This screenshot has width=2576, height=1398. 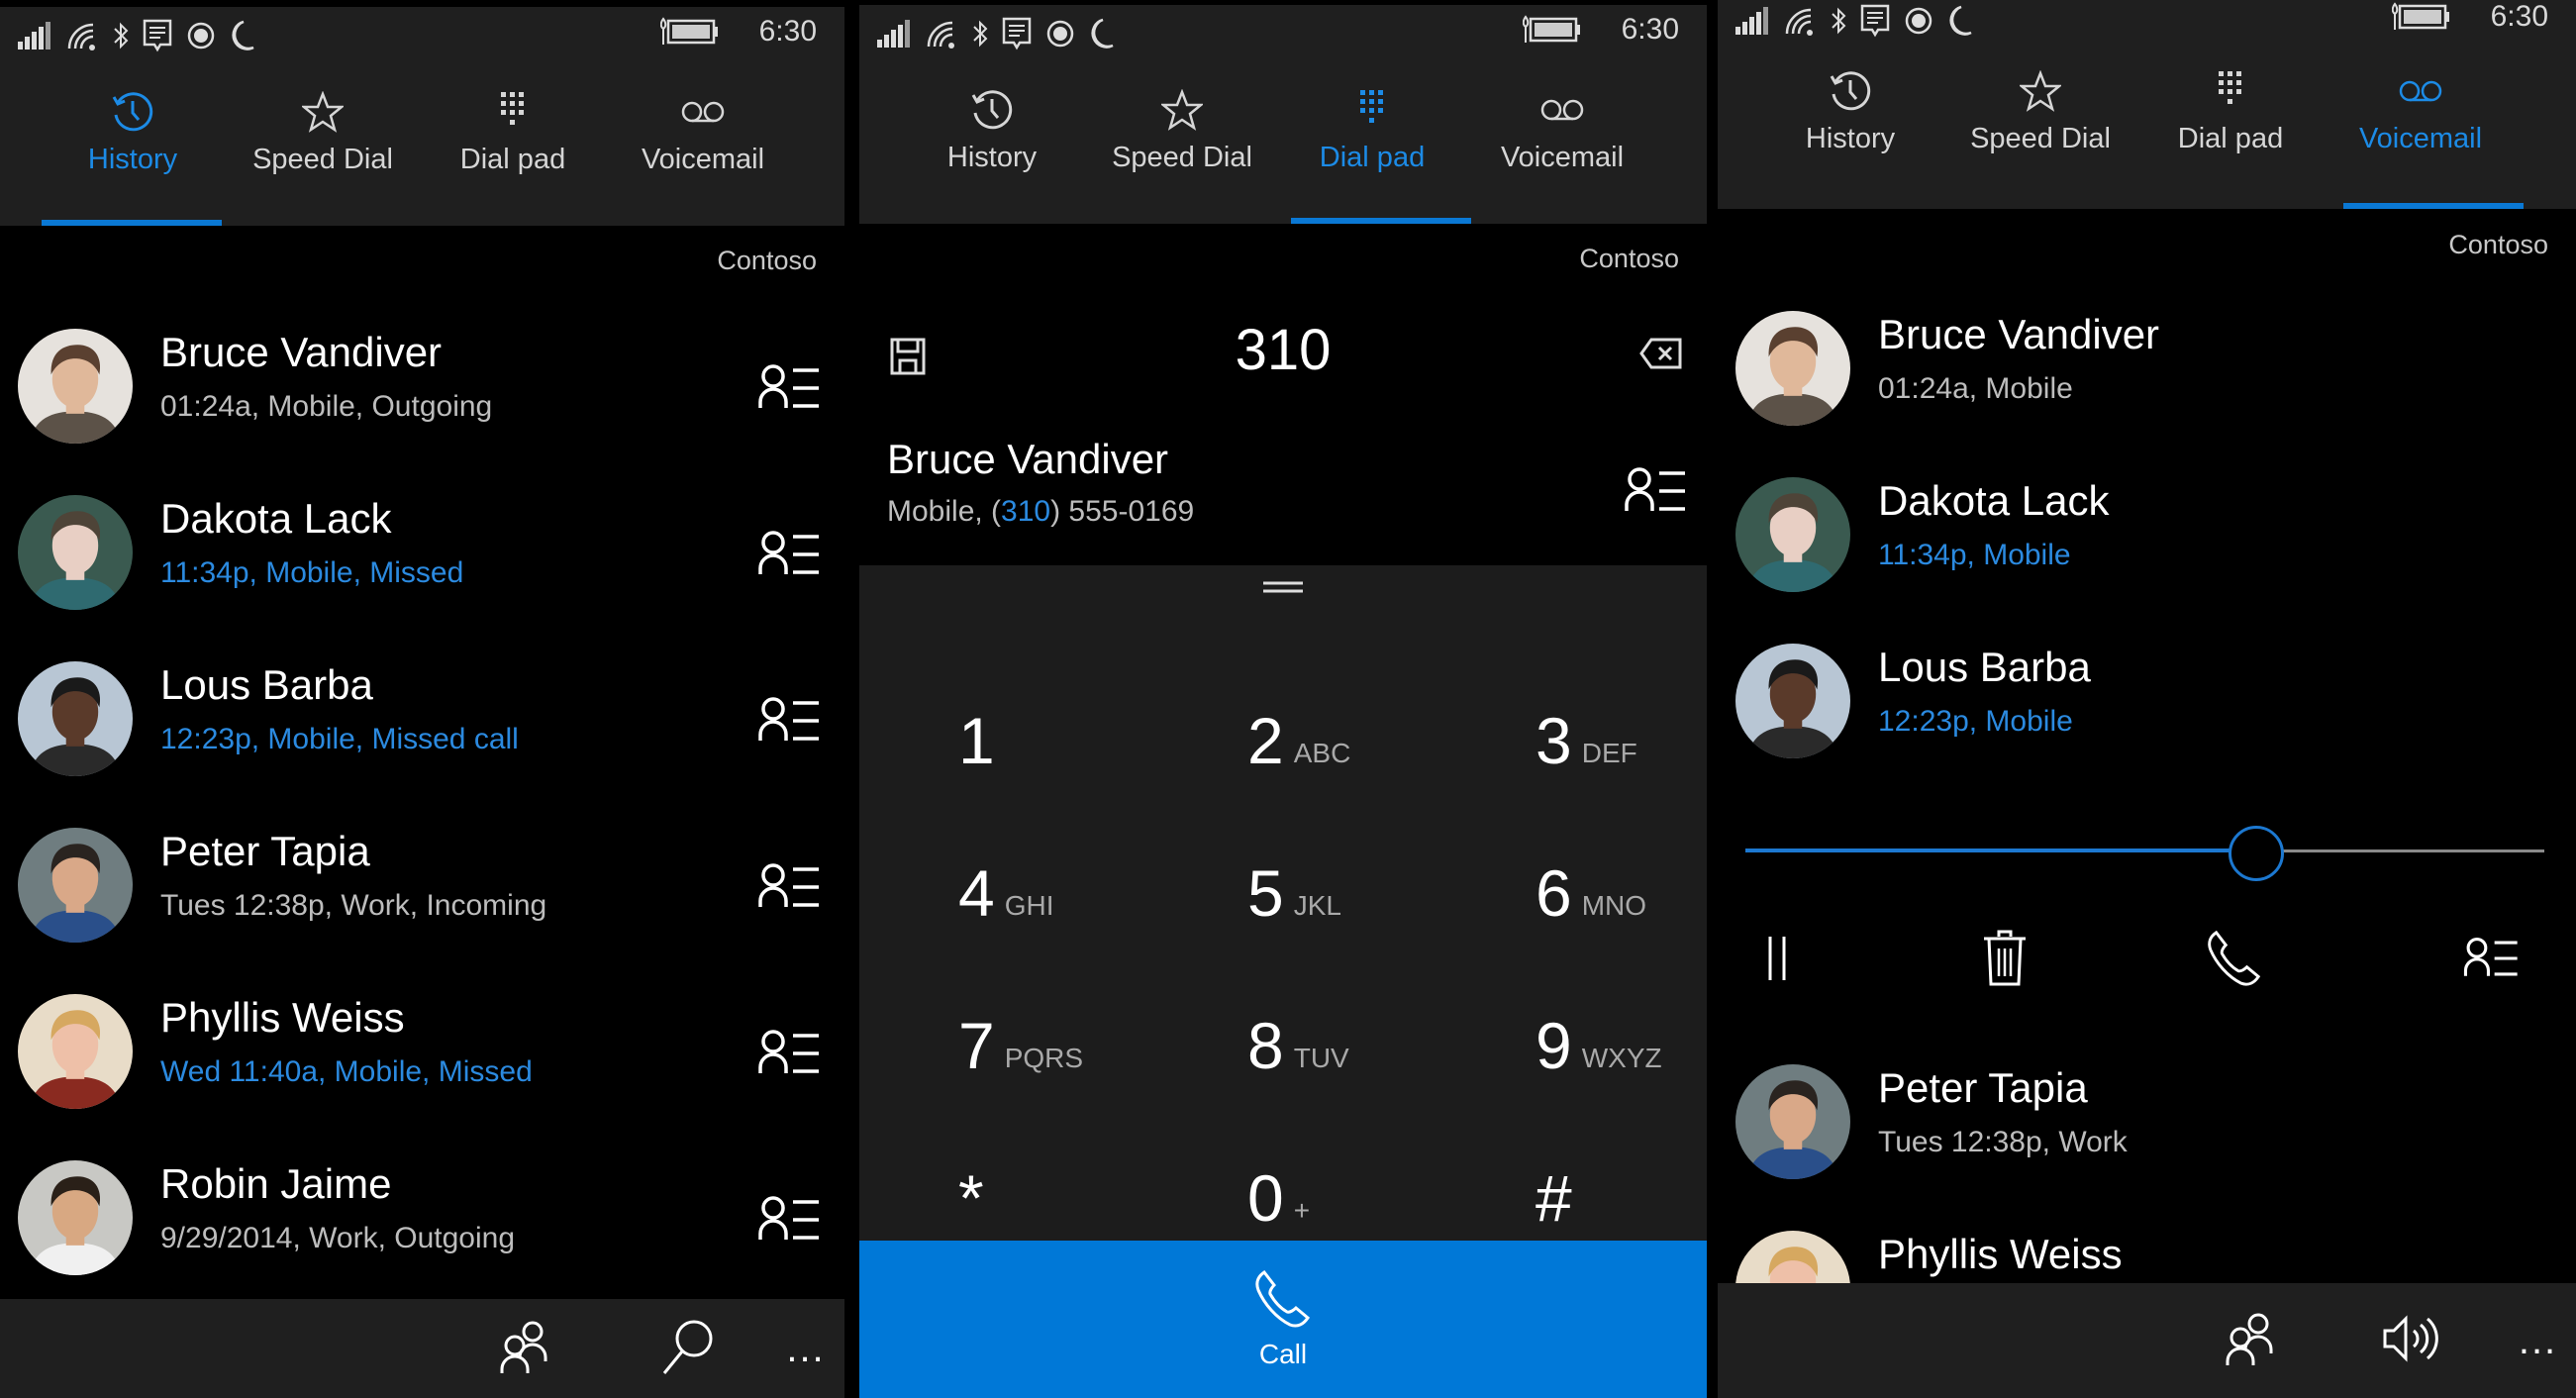 I want to click on matched-contact: Bruce Vandiver Mobile, (310) 555-0169, so click(x=1283, y=490).